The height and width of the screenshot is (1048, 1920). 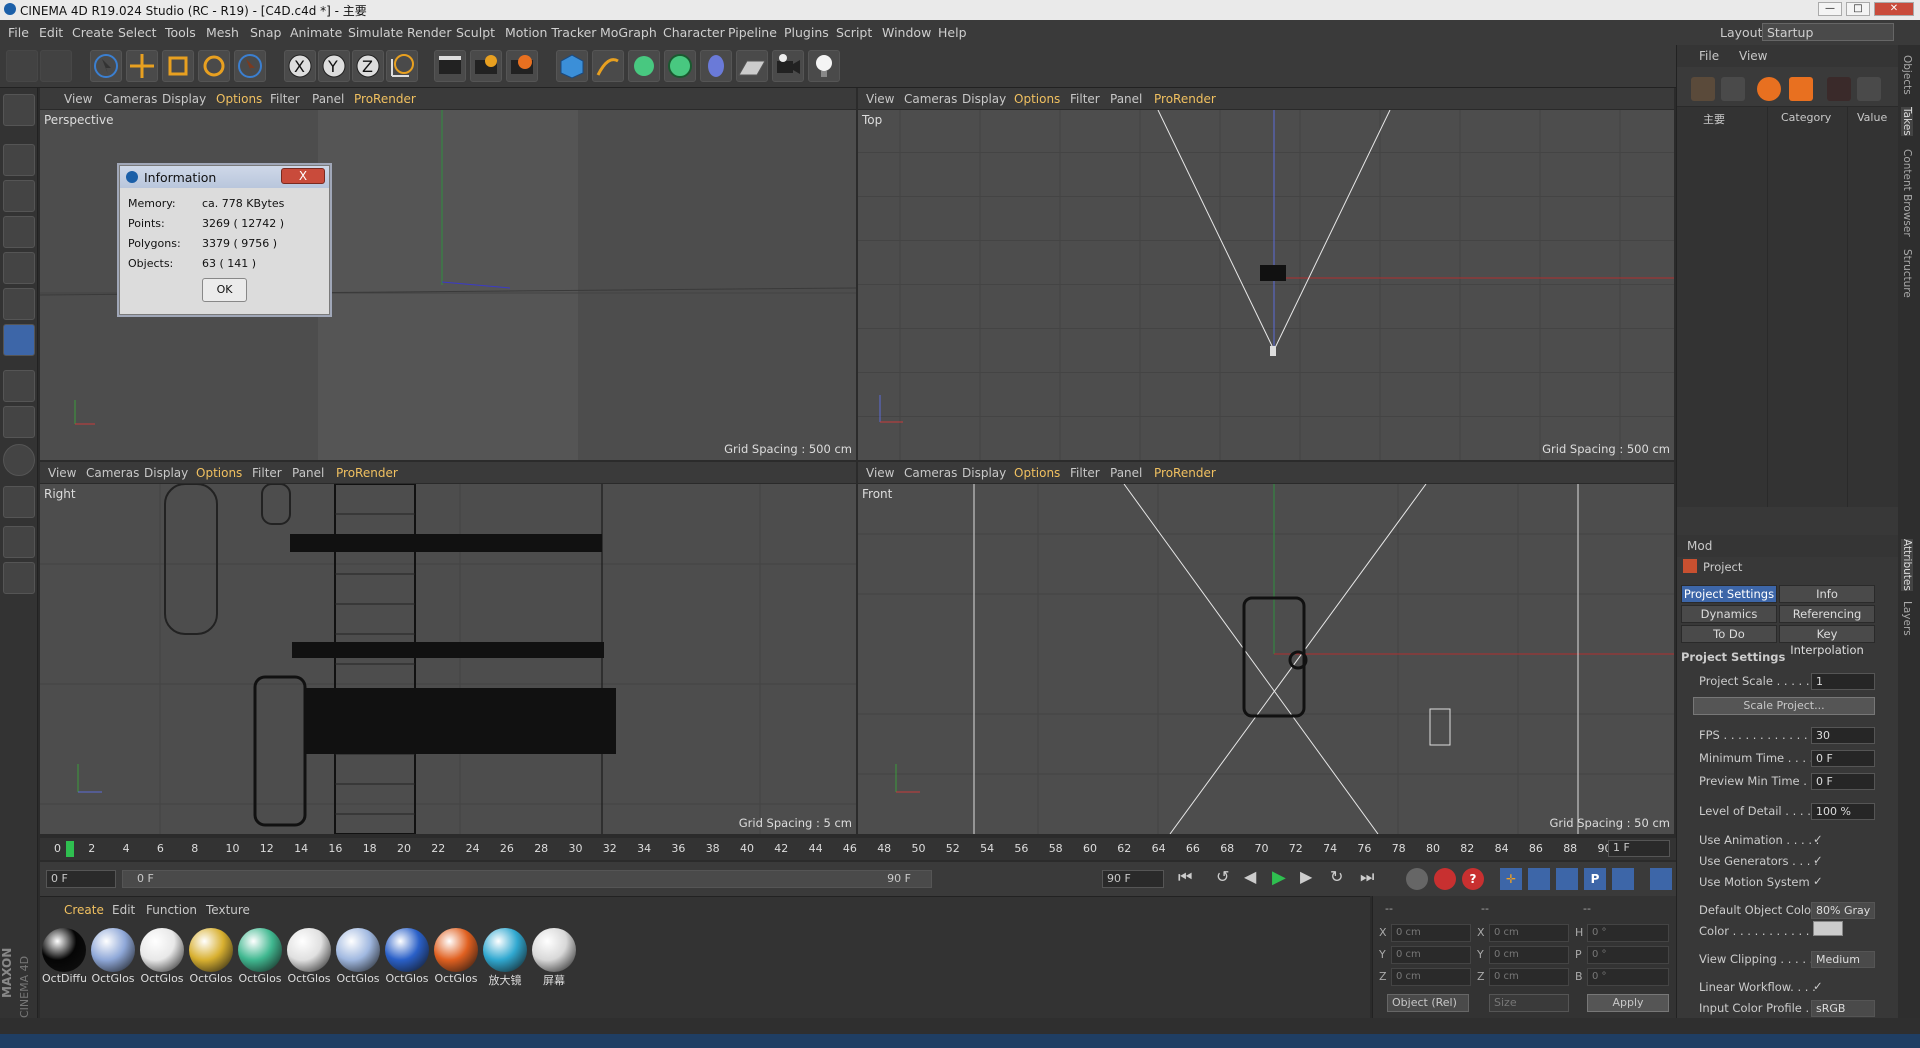 I want to click on go-to-end-icon: ⏭, so click(x=1372, y=879).